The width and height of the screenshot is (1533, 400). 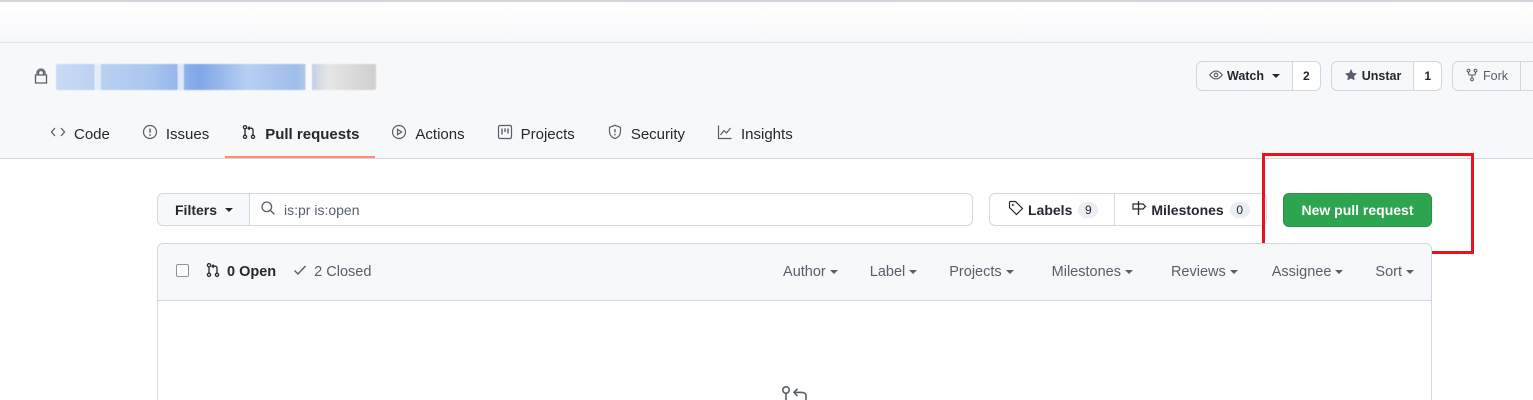 What do you see at coordinates (1239, 209) in the screenshot?
I see `milestones-count: 0` at bounding box center [1239, 209].